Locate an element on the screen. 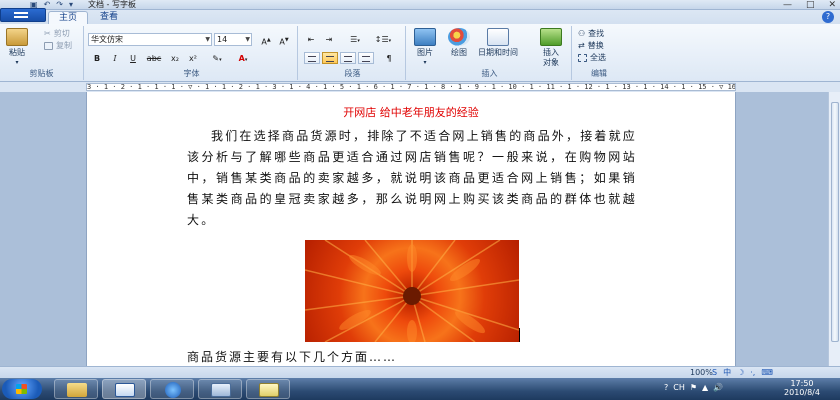 This screenshot has width=840, height=400. title-bar: ▣ ↶ ↷ ▾ 文档 - 写字板 — □ ✕ is located at coordinates (420, 5).